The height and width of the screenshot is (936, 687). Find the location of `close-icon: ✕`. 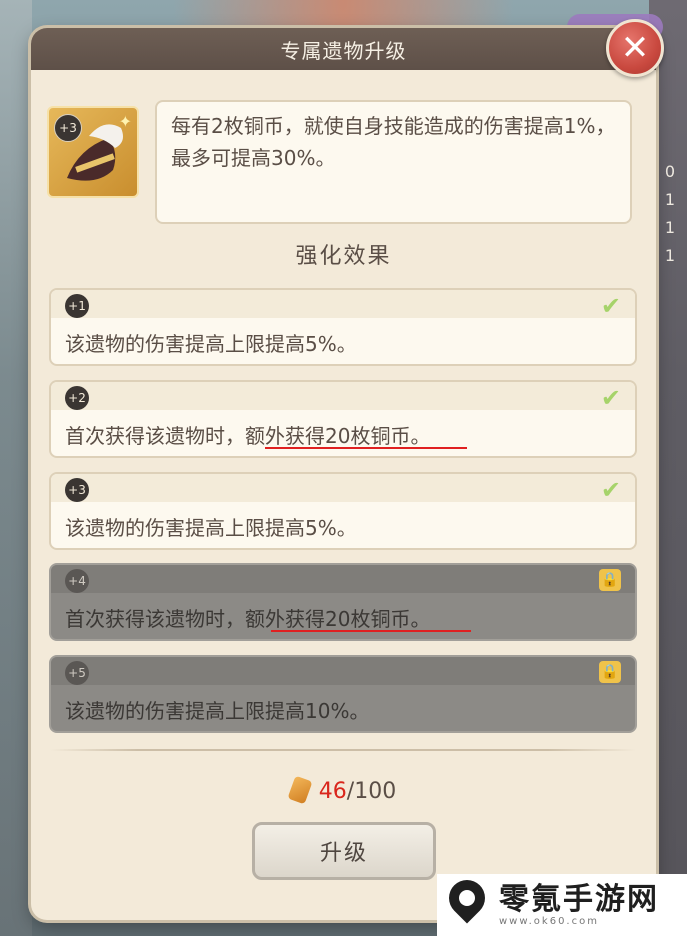

close-icon: ✕ is located at coordinates (635, 48).